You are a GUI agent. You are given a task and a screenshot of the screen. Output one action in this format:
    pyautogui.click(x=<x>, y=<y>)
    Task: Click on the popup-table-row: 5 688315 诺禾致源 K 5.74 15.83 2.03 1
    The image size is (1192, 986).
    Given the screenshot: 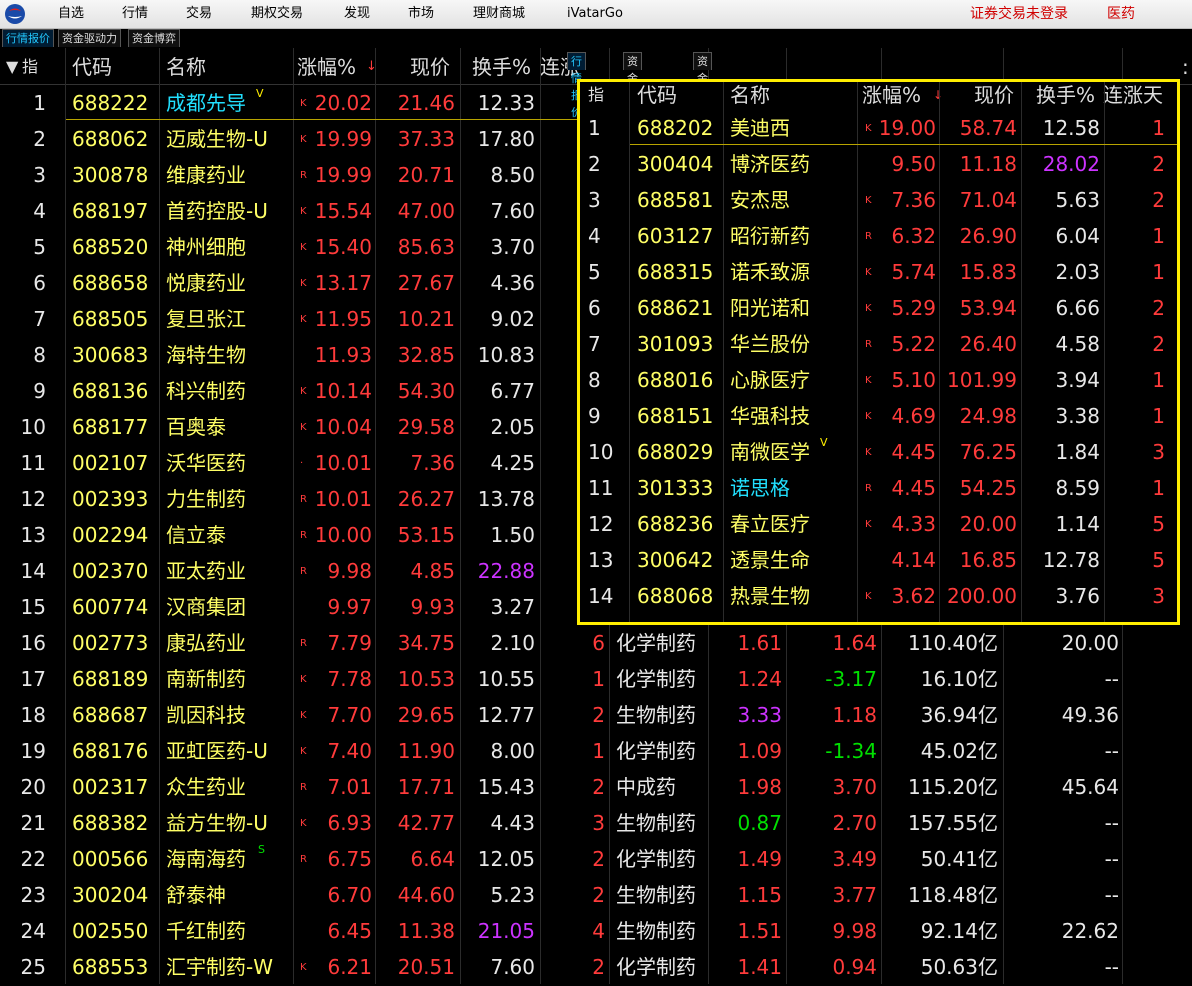 What is the action you would take?
    pyautogui.click(x=878, y=271)
    